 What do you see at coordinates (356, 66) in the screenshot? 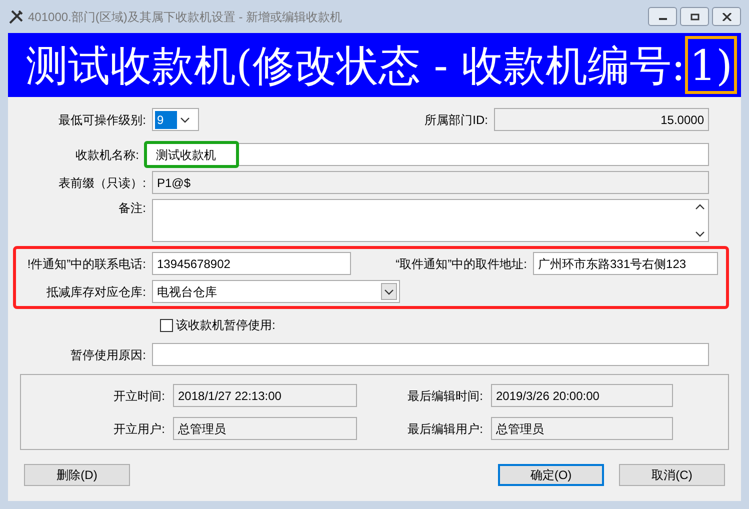
I see `banner-title: 测试收款机(修改状态 - 收款机编号:` at bounding box center [356, 66].